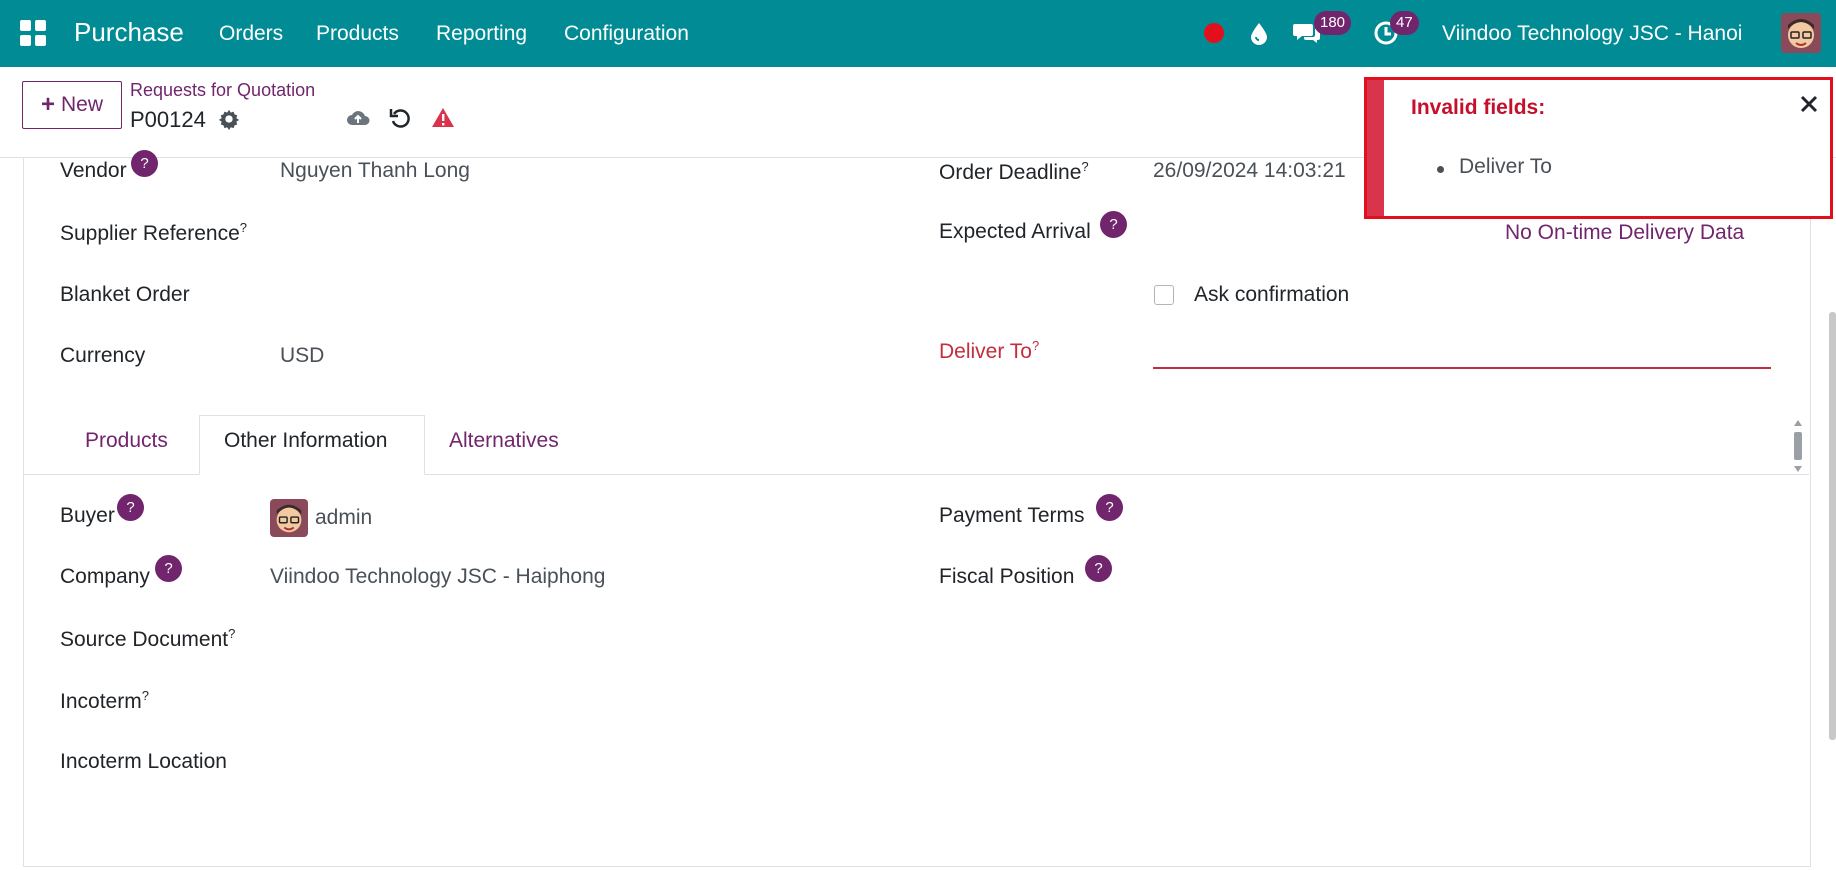 This screenshot has height=870, width=1836. What do you see at coordinates (143, 761) in the screenshot?
I see `incoterm-location-label: Incoterm Location` at bounding box center [143, 761].